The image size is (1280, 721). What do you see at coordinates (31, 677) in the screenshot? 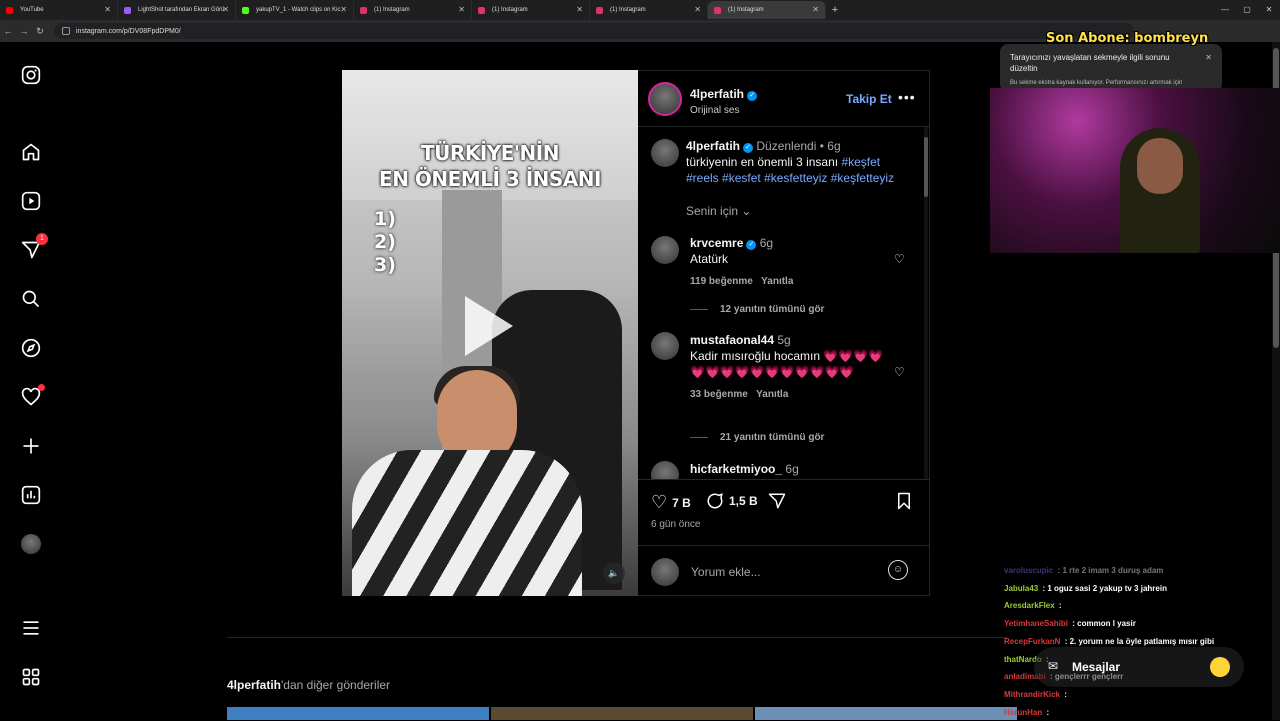
I see `apps-icon` at bounding box center [31, 677].